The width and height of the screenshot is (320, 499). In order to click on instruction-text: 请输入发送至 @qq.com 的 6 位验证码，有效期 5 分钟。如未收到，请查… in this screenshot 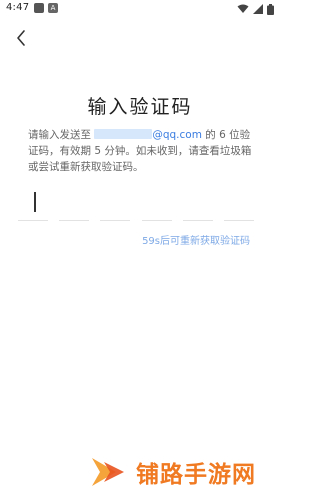, I will do `click(143, 151)`.